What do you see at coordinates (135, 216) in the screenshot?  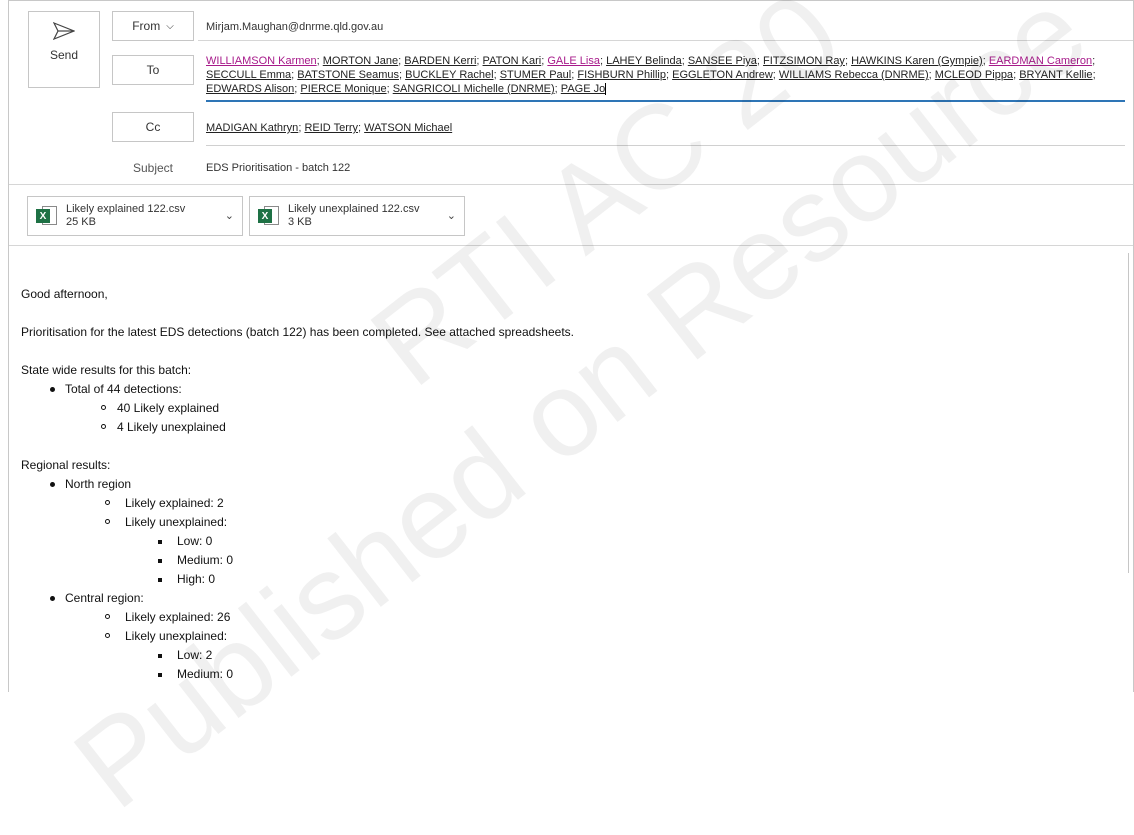 I see `attachment-likely-explained: X Likely explained 122.csv 25 KB ⌄` at bounding box center [135, 216].